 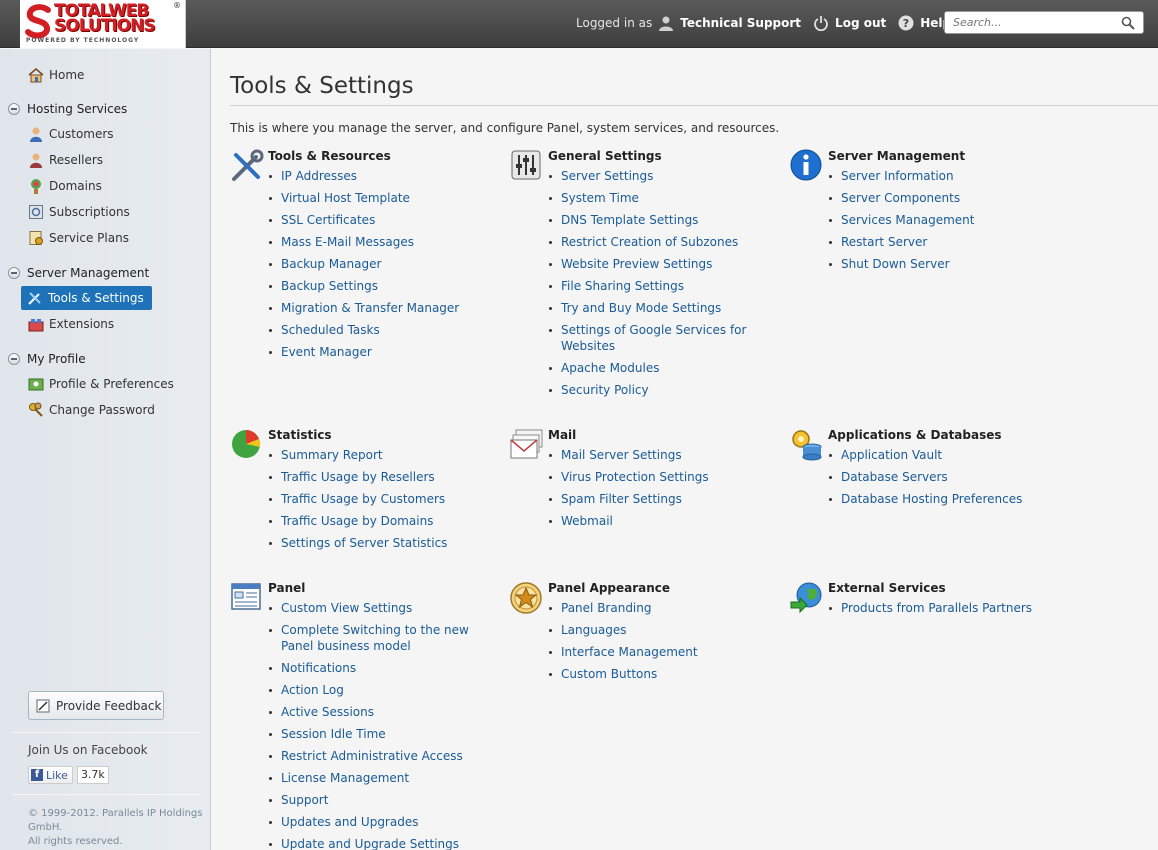 I want to click on link-languages: Languages, so click(x=593, y=630).